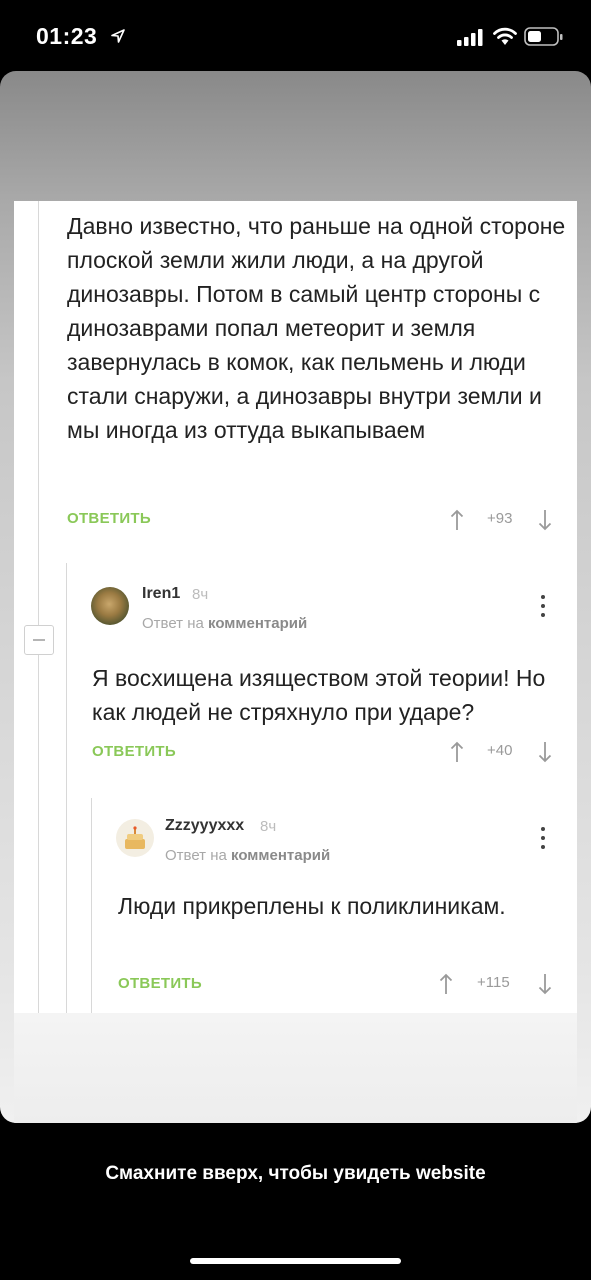 Image resolution: width=591 pixels, height=1280 pixels. Describe the element at coordinates (295, 1174) in the screenshot. I see `swipe-up-hint: Смахните вверх, чтобы увидеть website` at that location.